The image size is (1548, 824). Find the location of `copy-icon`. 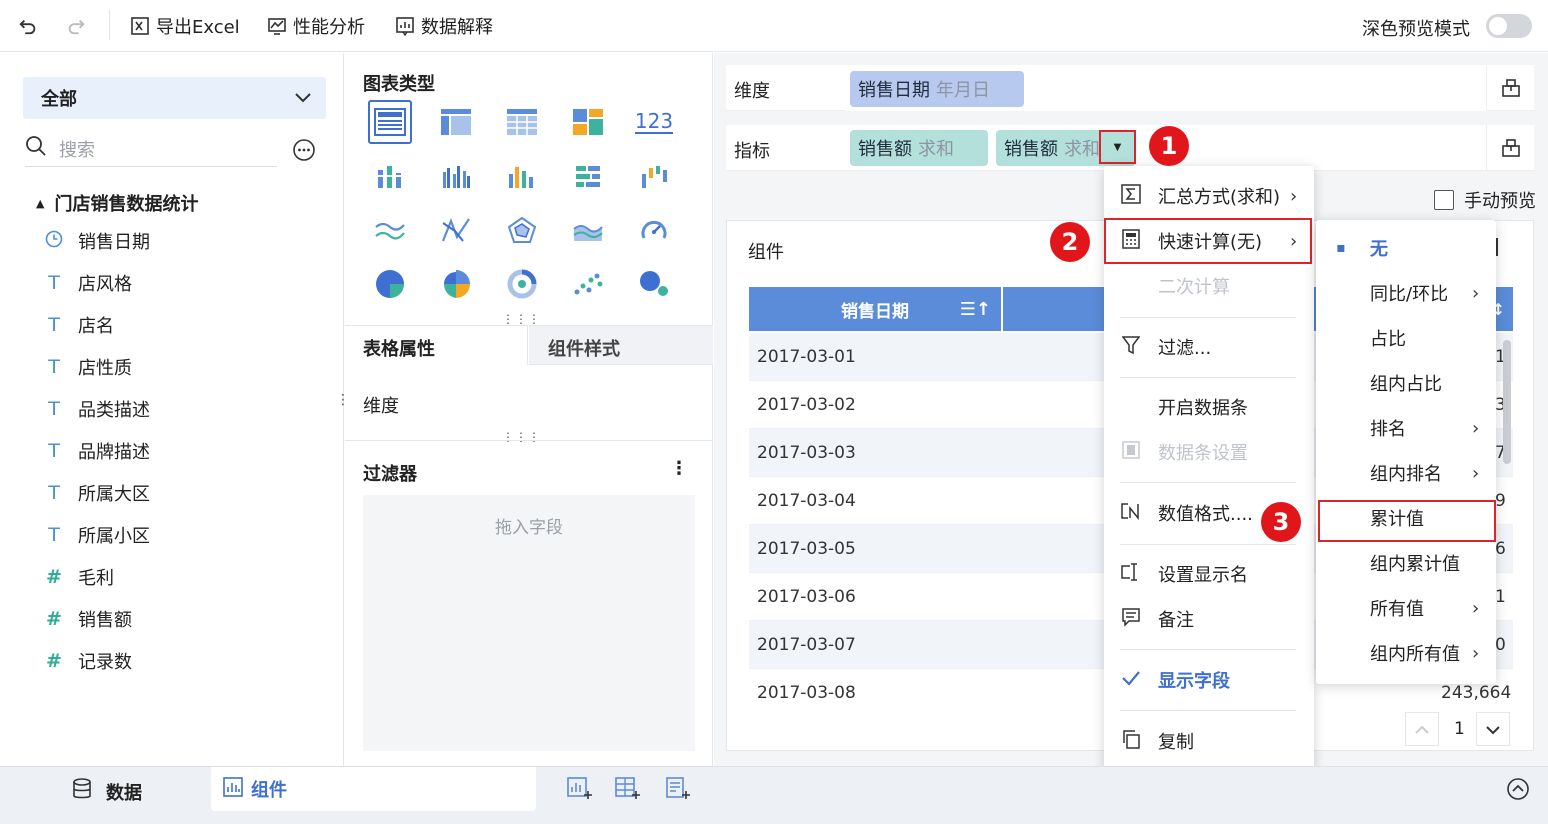

copy-icon is located at coordinates (1131, 741).